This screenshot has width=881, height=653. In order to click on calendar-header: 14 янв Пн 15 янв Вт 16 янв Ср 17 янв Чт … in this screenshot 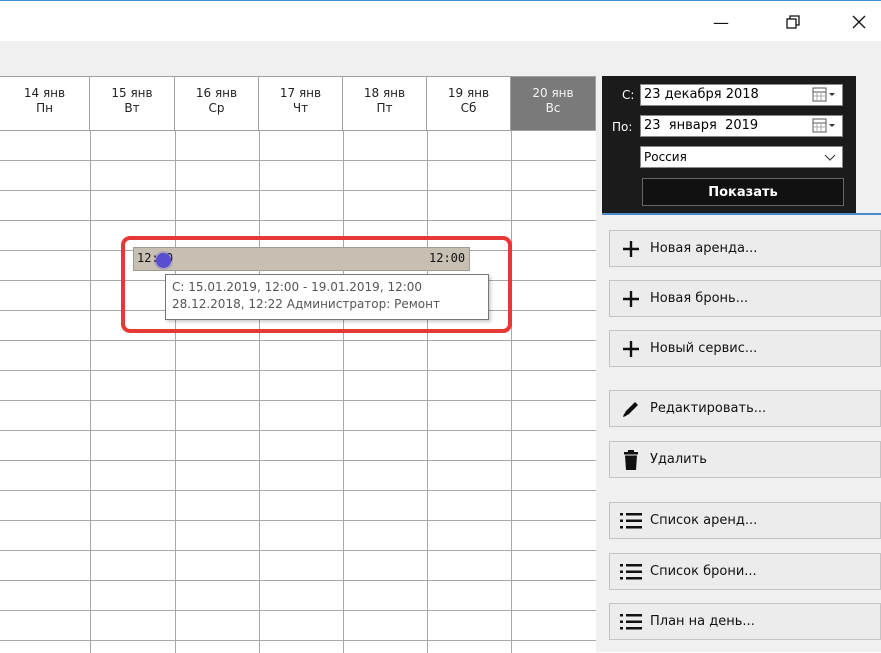, I will do `click(298, 104)`.